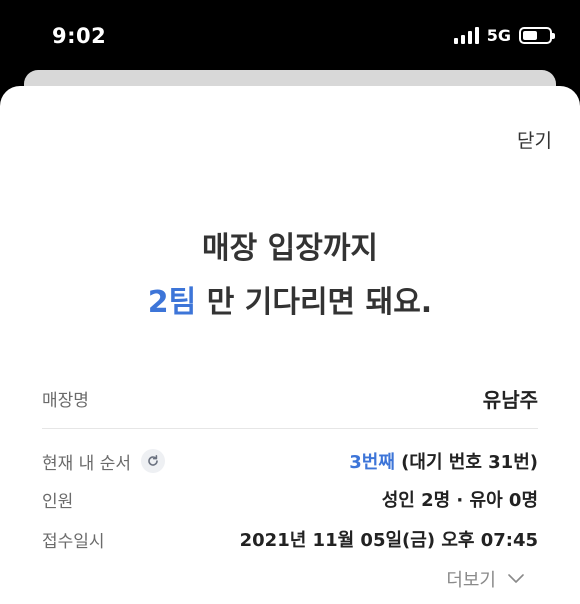 This screenshot has width=580, height=604. I want to click on refresh-icon, so click(153, 461).